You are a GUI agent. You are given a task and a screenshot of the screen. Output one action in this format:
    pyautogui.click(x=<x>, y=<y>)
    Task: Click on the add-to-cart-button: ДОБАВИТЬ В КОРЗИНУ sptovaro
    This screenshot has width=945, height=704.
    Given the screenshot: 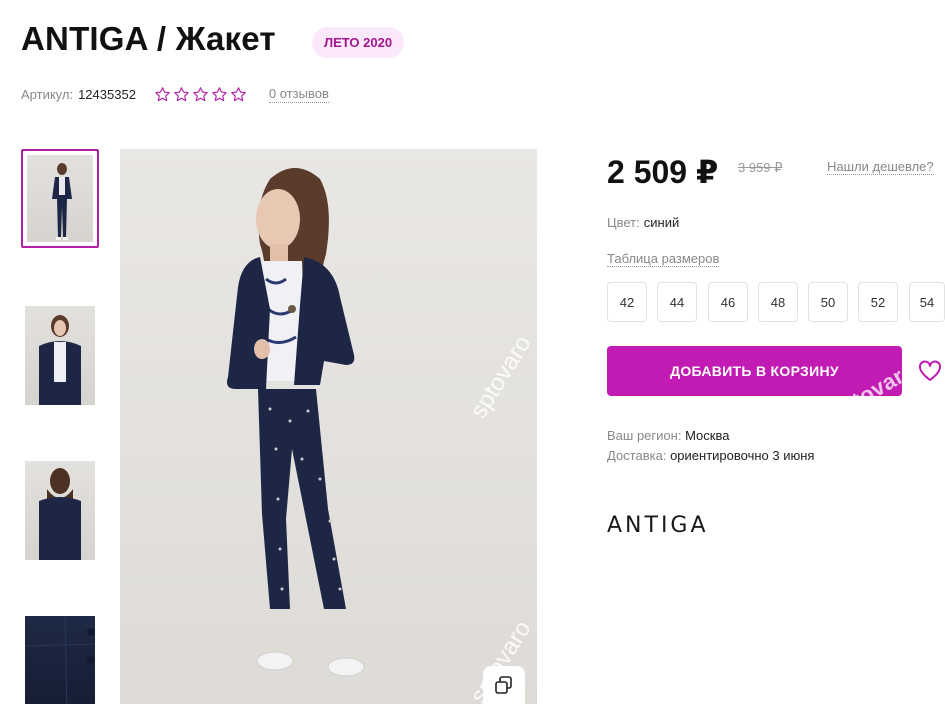 What is the action you would take?
    pyautogui.click(x=754, y=371)
    